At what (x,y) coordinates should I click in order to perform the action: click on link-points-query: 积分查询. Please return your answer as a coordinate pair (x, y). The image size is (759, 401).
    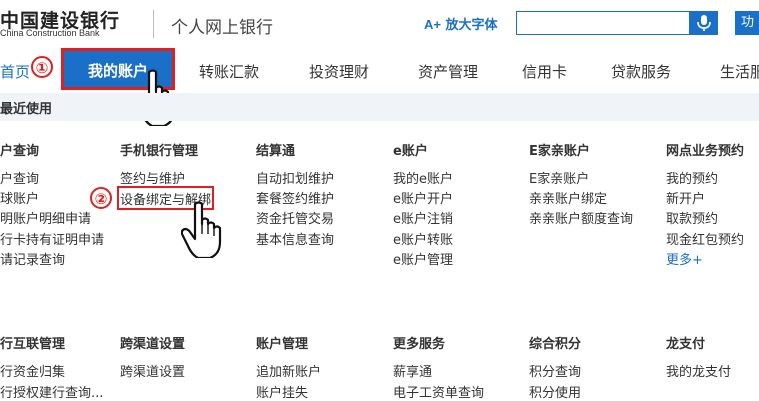
    Looking at the image, I should click on (555, 370).